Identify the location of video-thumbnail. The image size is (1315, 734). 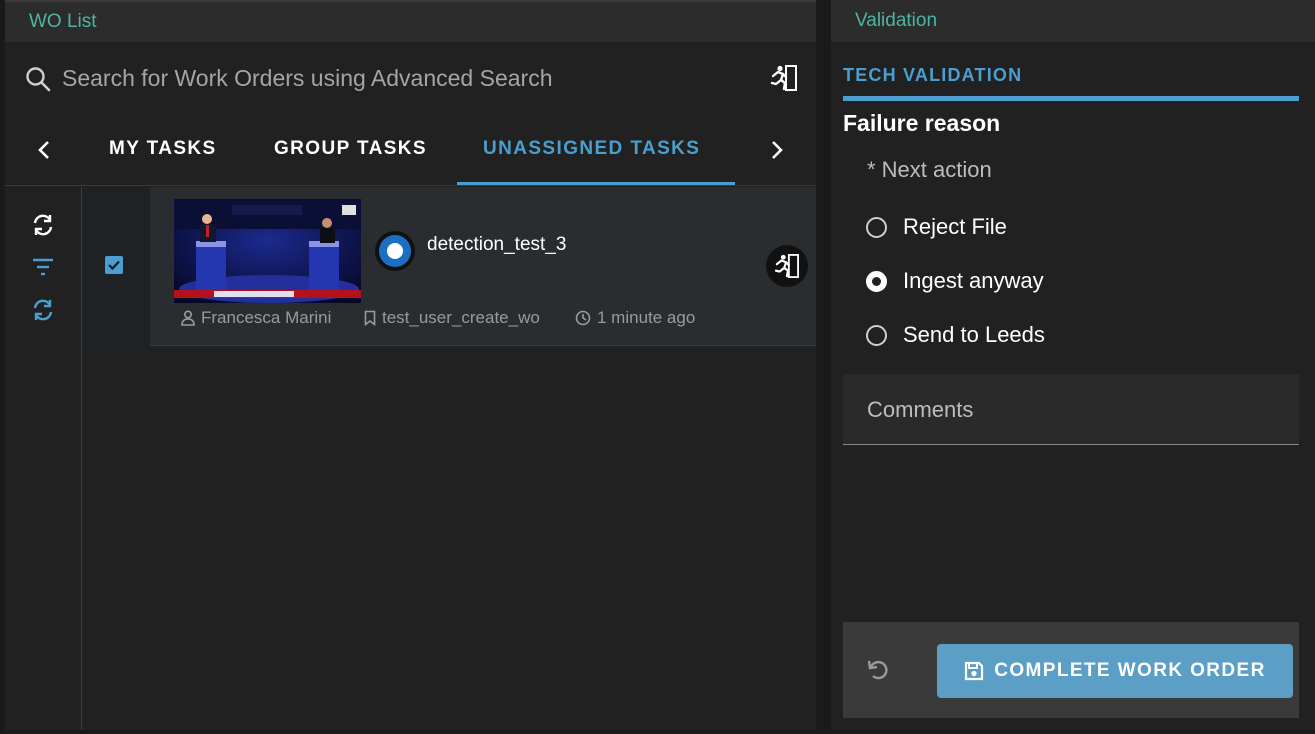
(267, 251).